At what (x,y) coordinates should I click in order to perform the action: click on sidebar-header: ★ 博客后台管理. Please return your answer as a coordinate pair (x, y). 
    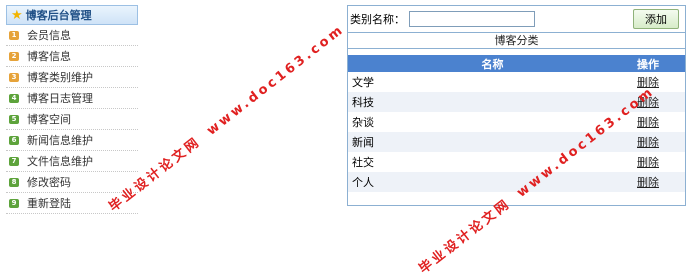
    Looking at the image, I should click on (72, 15).